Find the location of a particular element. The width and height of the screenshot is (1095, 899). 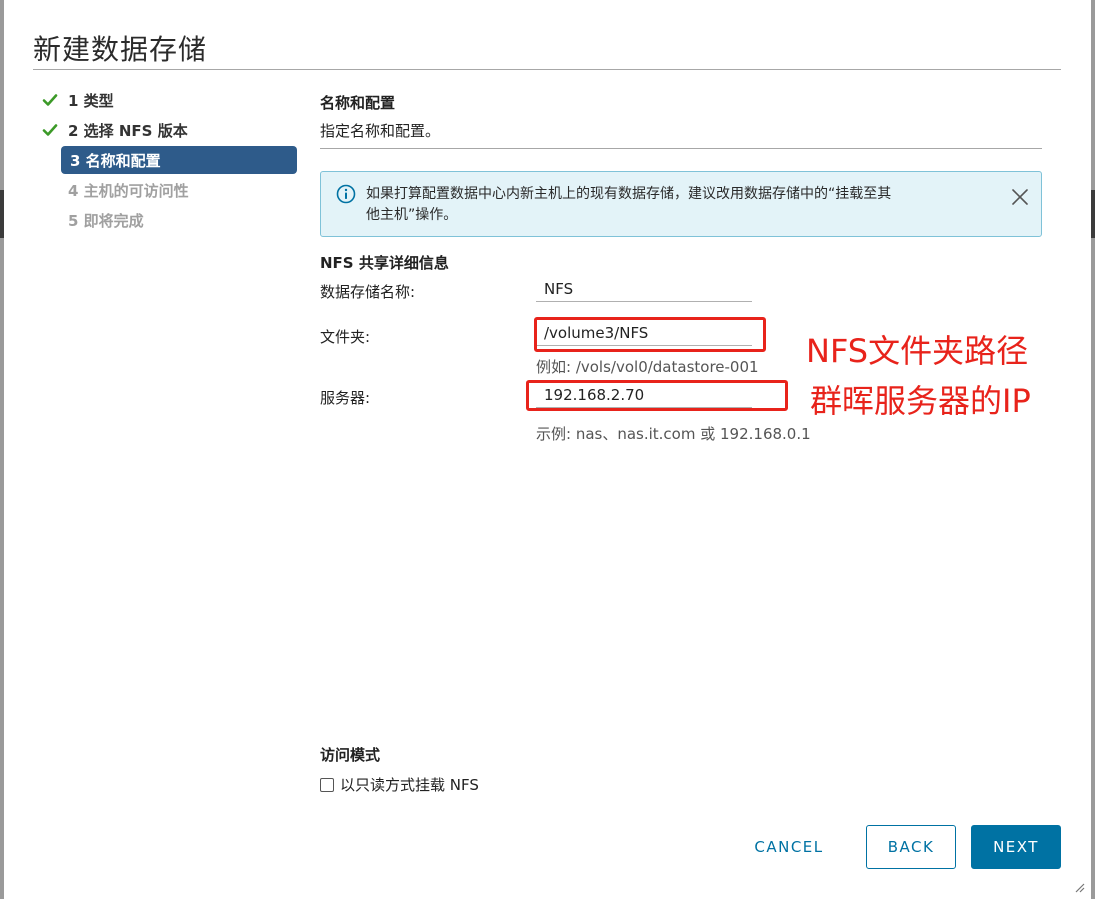

step-host-accessibility: 4 主机的可访问性 is located at coordinates (168, 190).